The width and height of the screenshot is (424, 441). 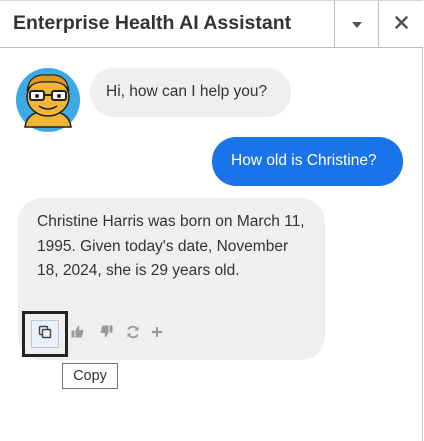 What do you see at coordinates (93, 334) in the screenshot?
I see `message-actions` at bounding box center [93, 334].